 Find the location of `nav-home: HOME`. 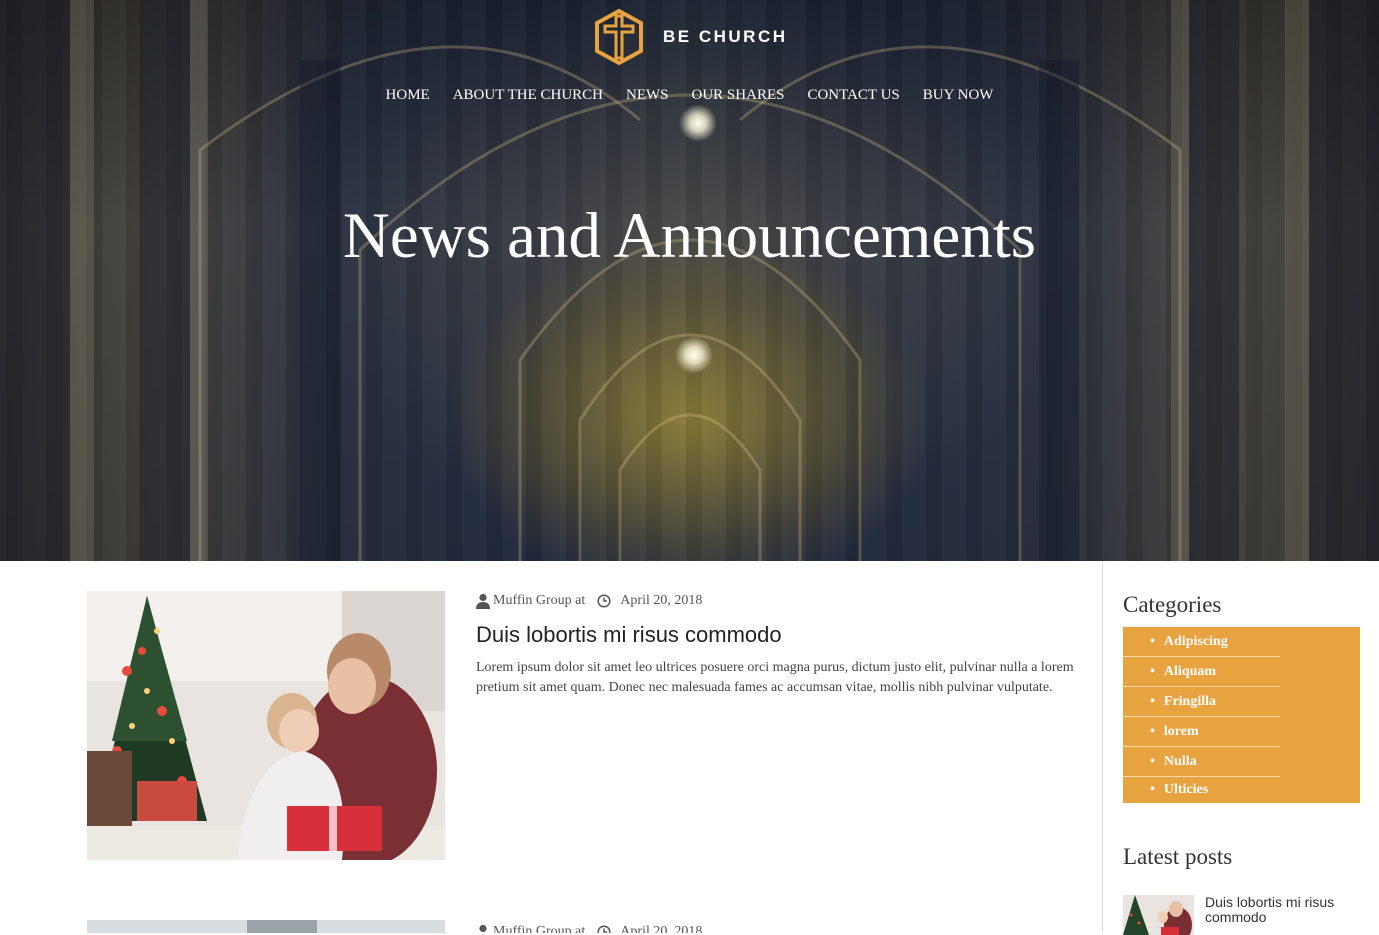

nav-home: HOME is located at coordinates (408, 95).